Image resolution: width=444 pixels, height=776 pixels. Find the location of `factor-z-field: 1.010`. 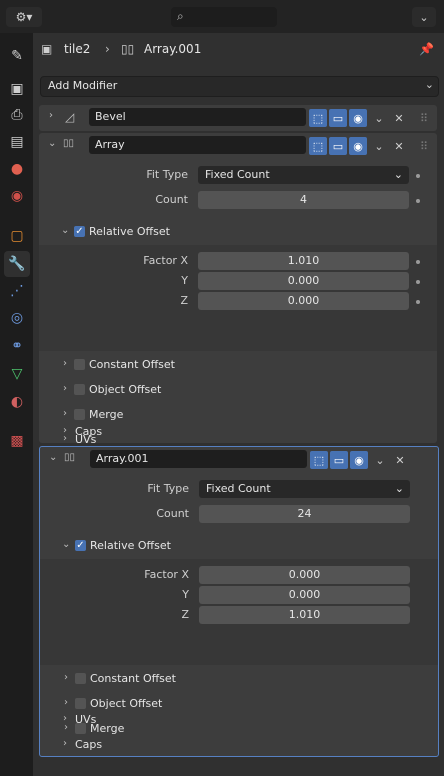

factor-z-field: 1.010 is located at coordinates (304, 615).